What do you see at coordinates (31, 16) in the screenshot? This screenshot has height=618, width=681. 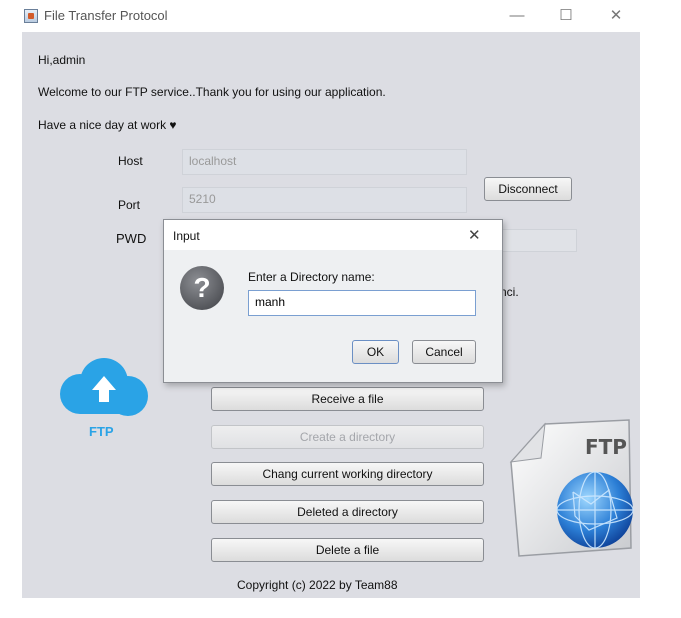 I see `java-app-icon` at bounding box center [31, 16].